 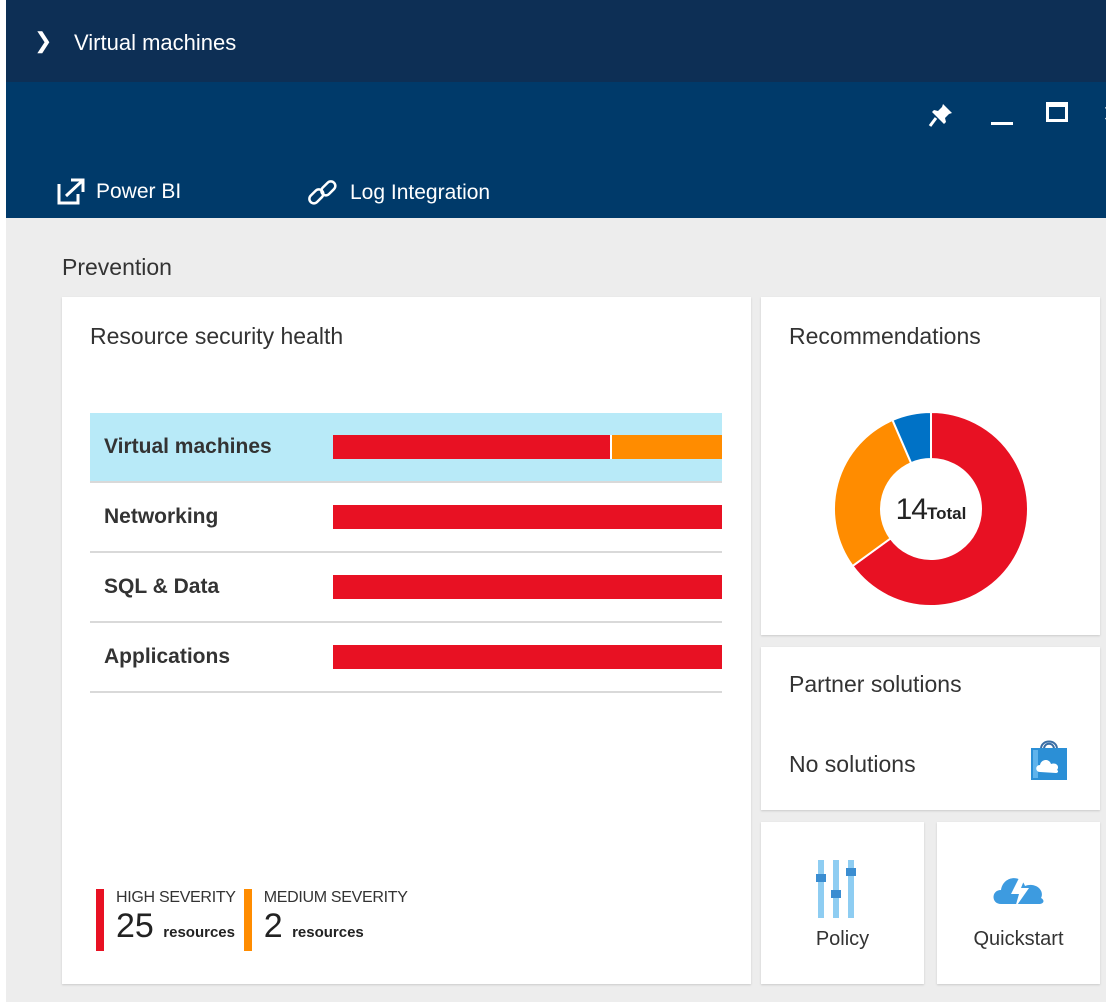 I want to click on health-row-sql-data: SQL & Data, so click(x=406, y=588).